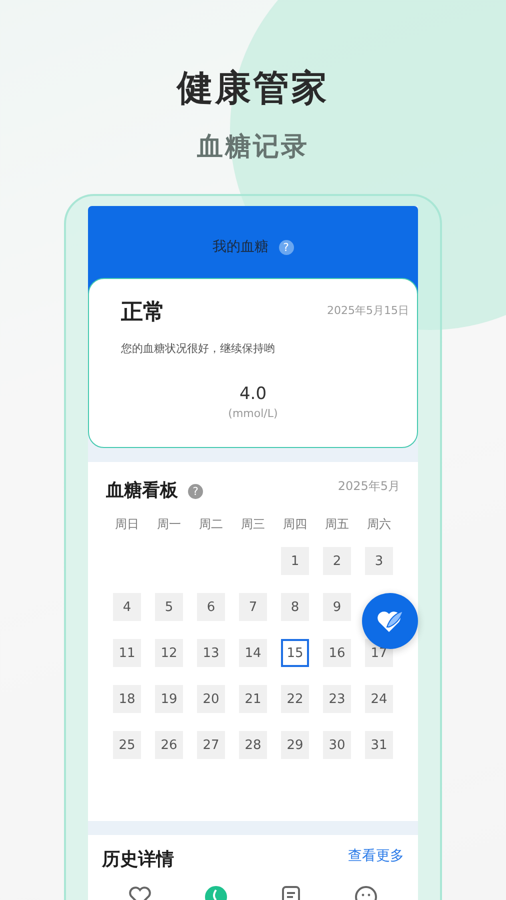  I want to click on weekday-label: 周三, so click(253, 524).